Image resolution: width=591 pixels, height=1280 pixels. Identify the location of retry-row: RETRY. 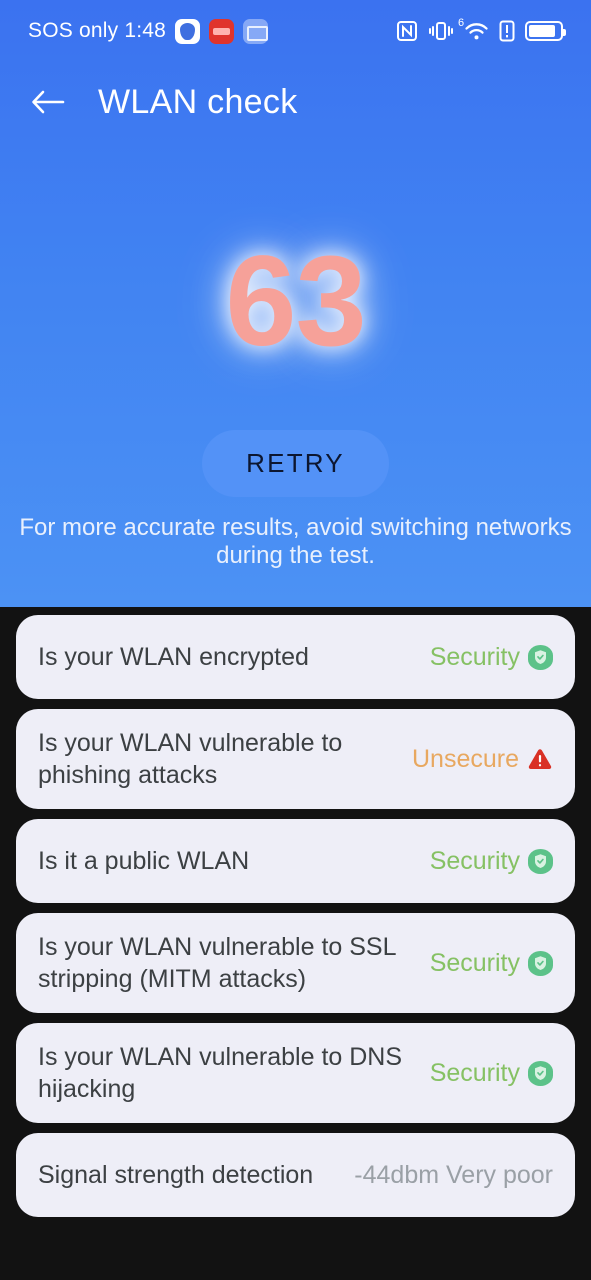
(295, 463).